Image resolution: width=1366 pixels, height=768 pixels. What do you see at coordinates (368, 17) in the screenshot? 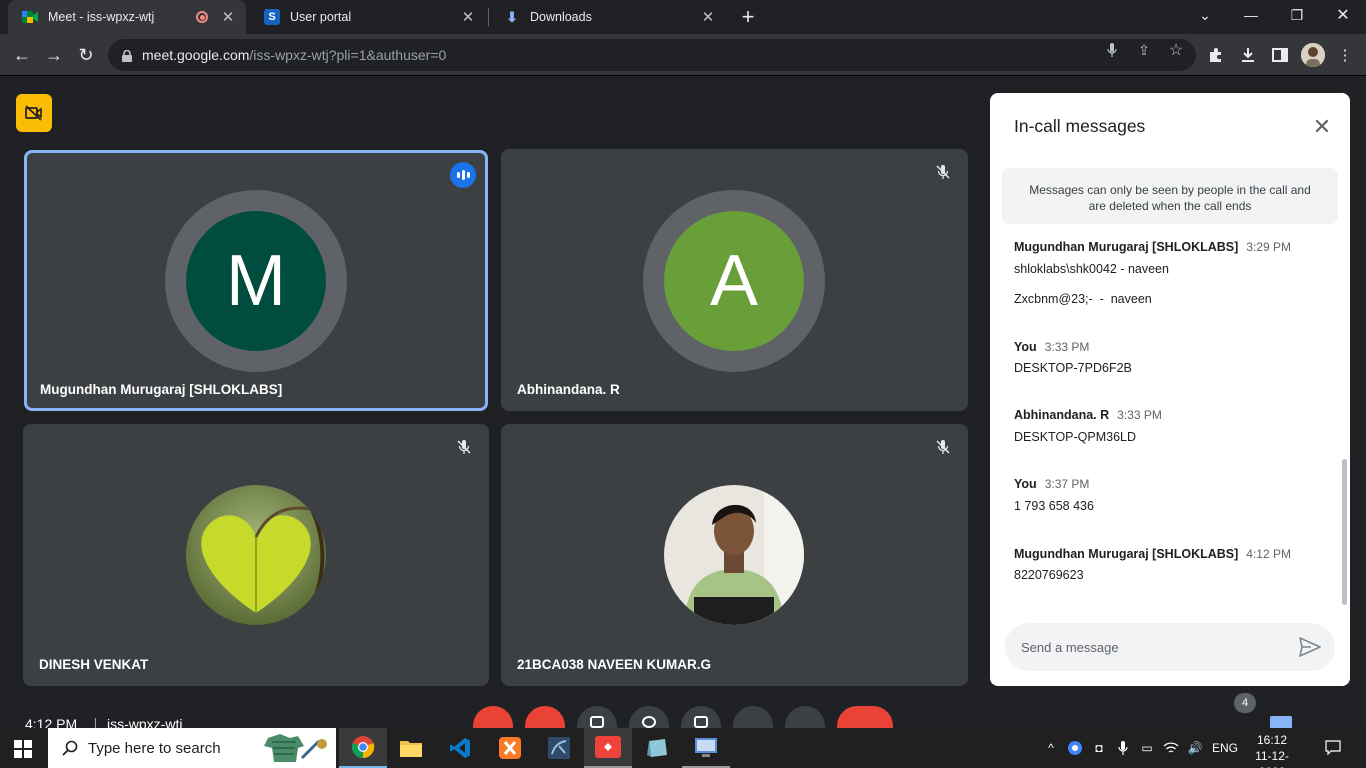
I see `tab-user-portal: S User portal ✕` at bounding box center [368, 17].